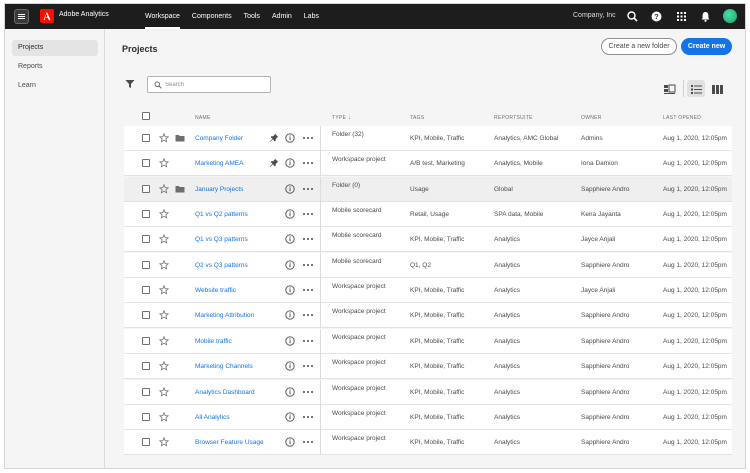  I want to click on column-header-owner: OWNER, so click(591, 118).